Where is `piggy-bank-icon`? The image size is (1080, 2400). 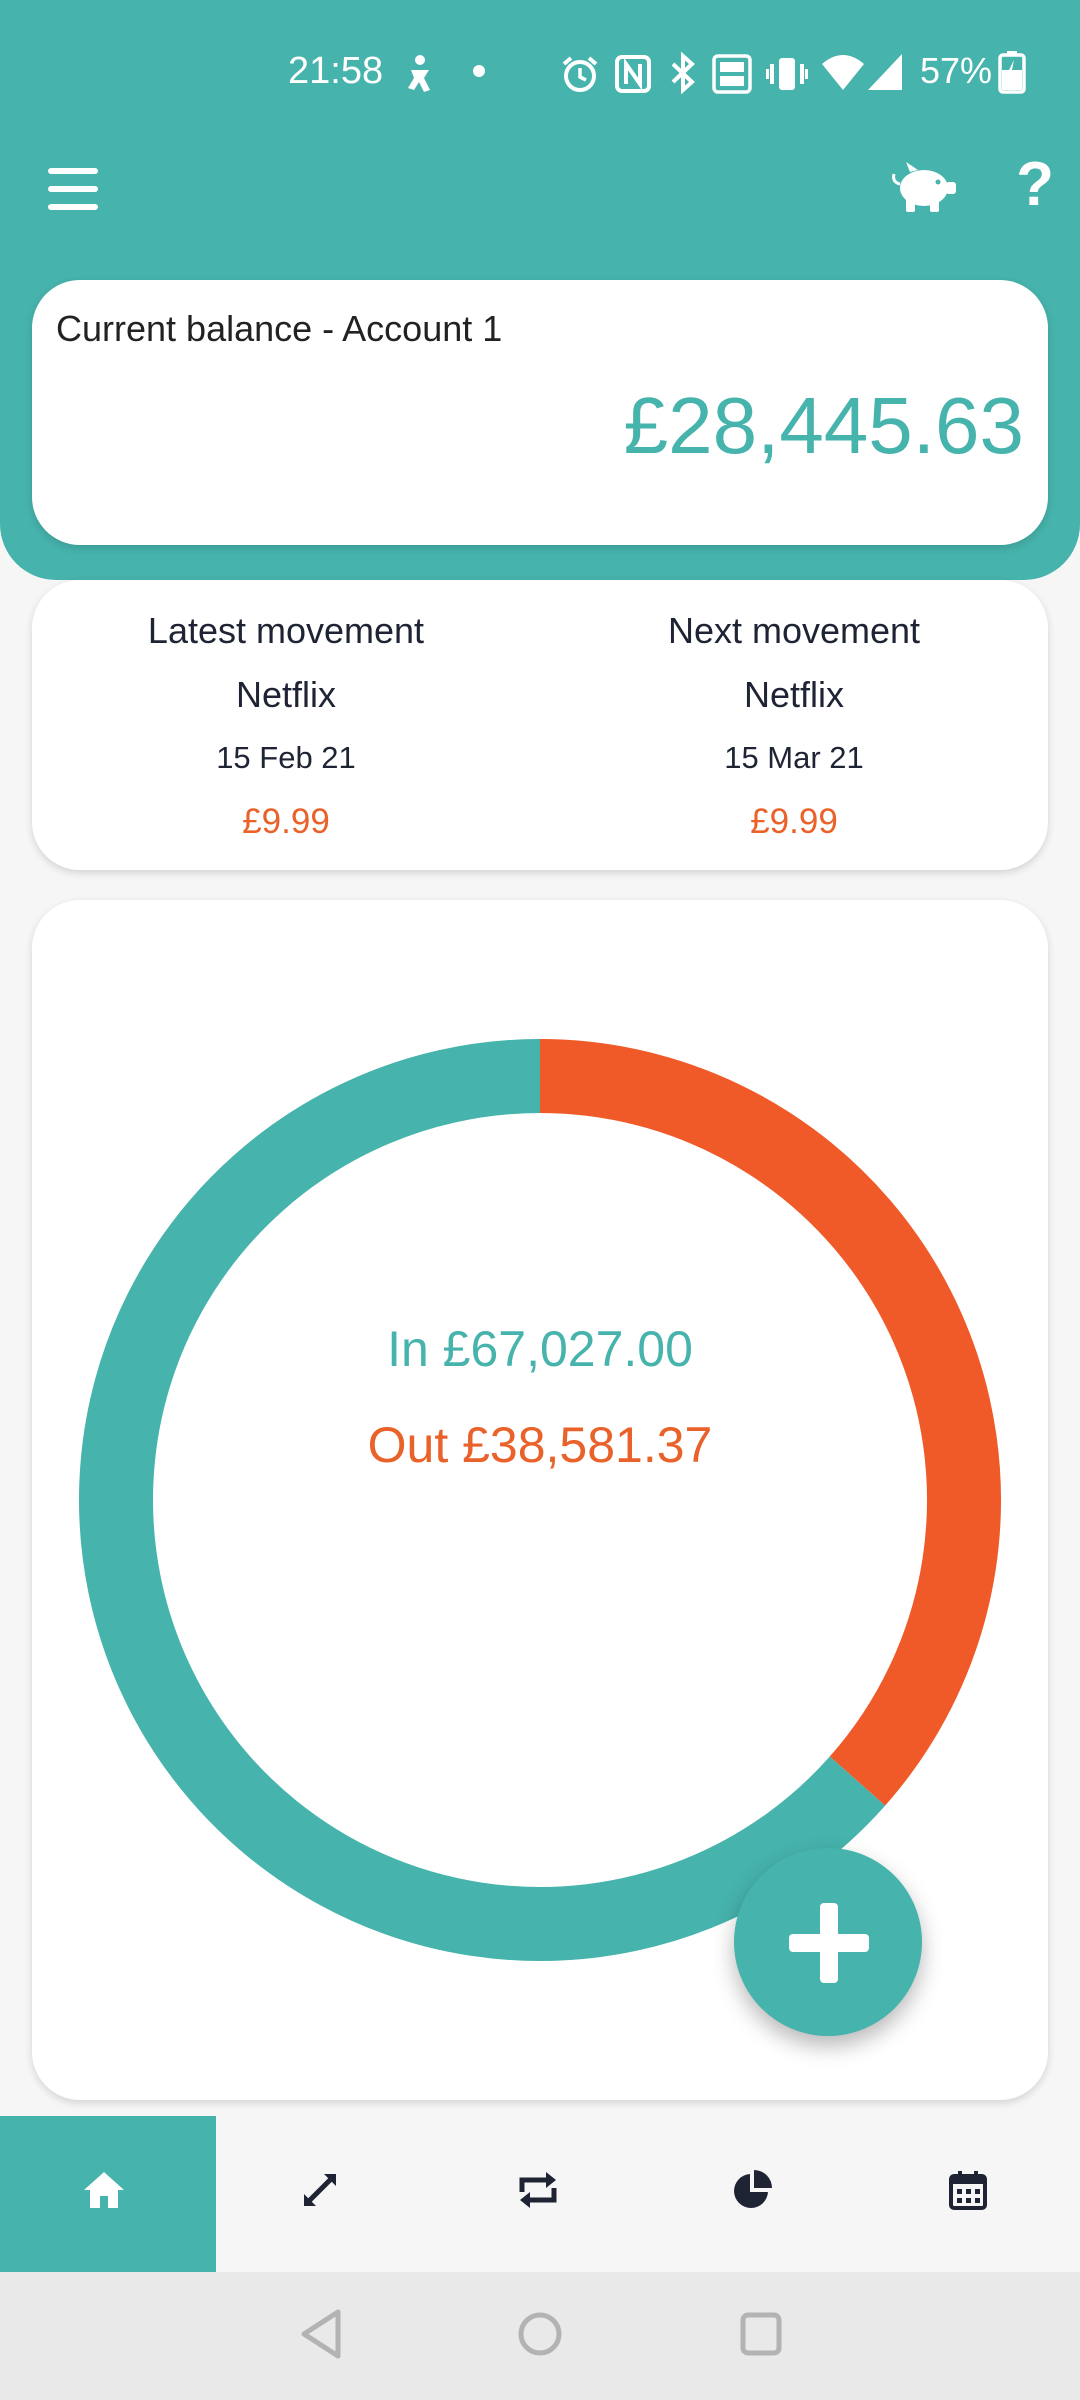 piggy-bank-icon is located at coordinates (924, 187).